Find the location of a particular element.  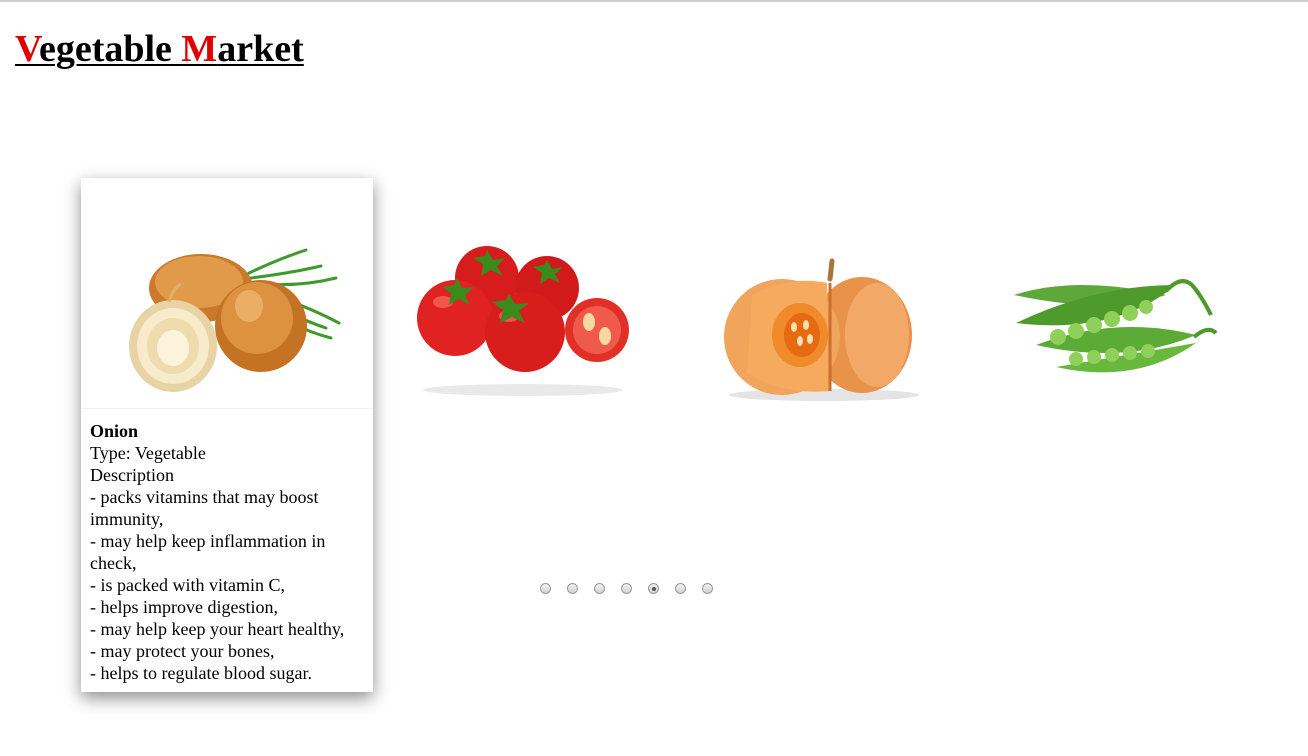

page-title: Vegetable Market is located at coordinates (159, 49).